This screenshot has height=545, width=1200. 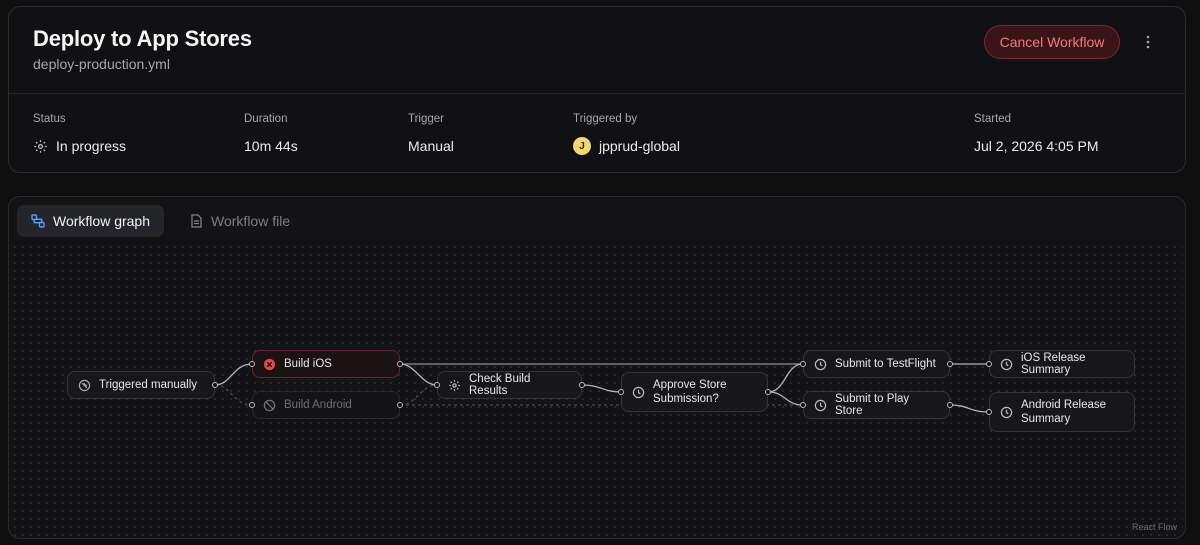 I want to click on more-options-button, so click(x=1148, y=42).